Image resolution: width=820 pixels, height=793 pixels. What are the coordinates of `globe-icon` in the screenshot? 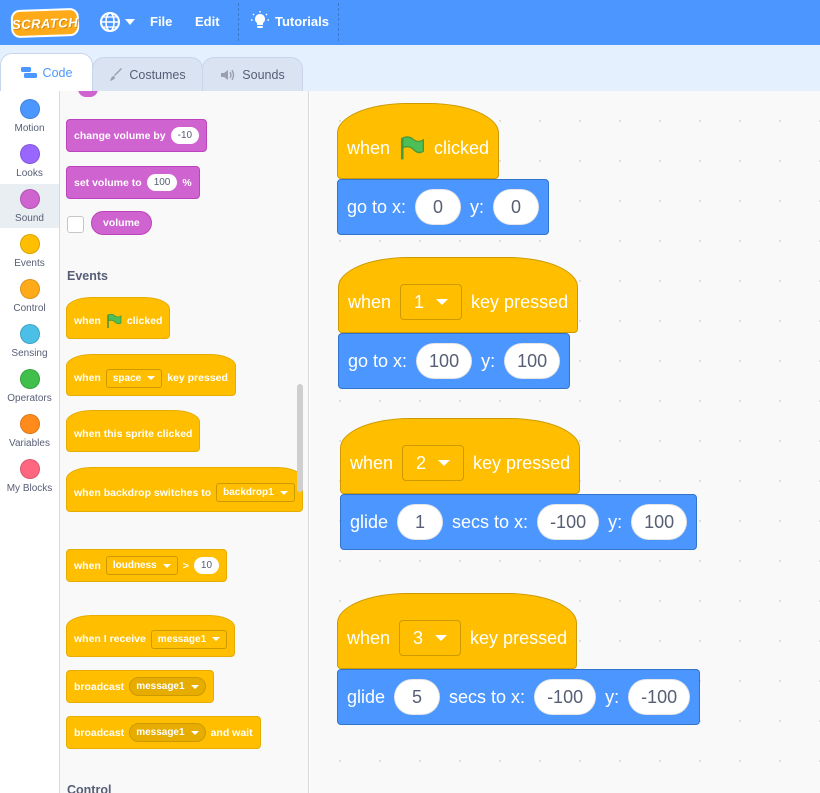 It's located at (110, 22).